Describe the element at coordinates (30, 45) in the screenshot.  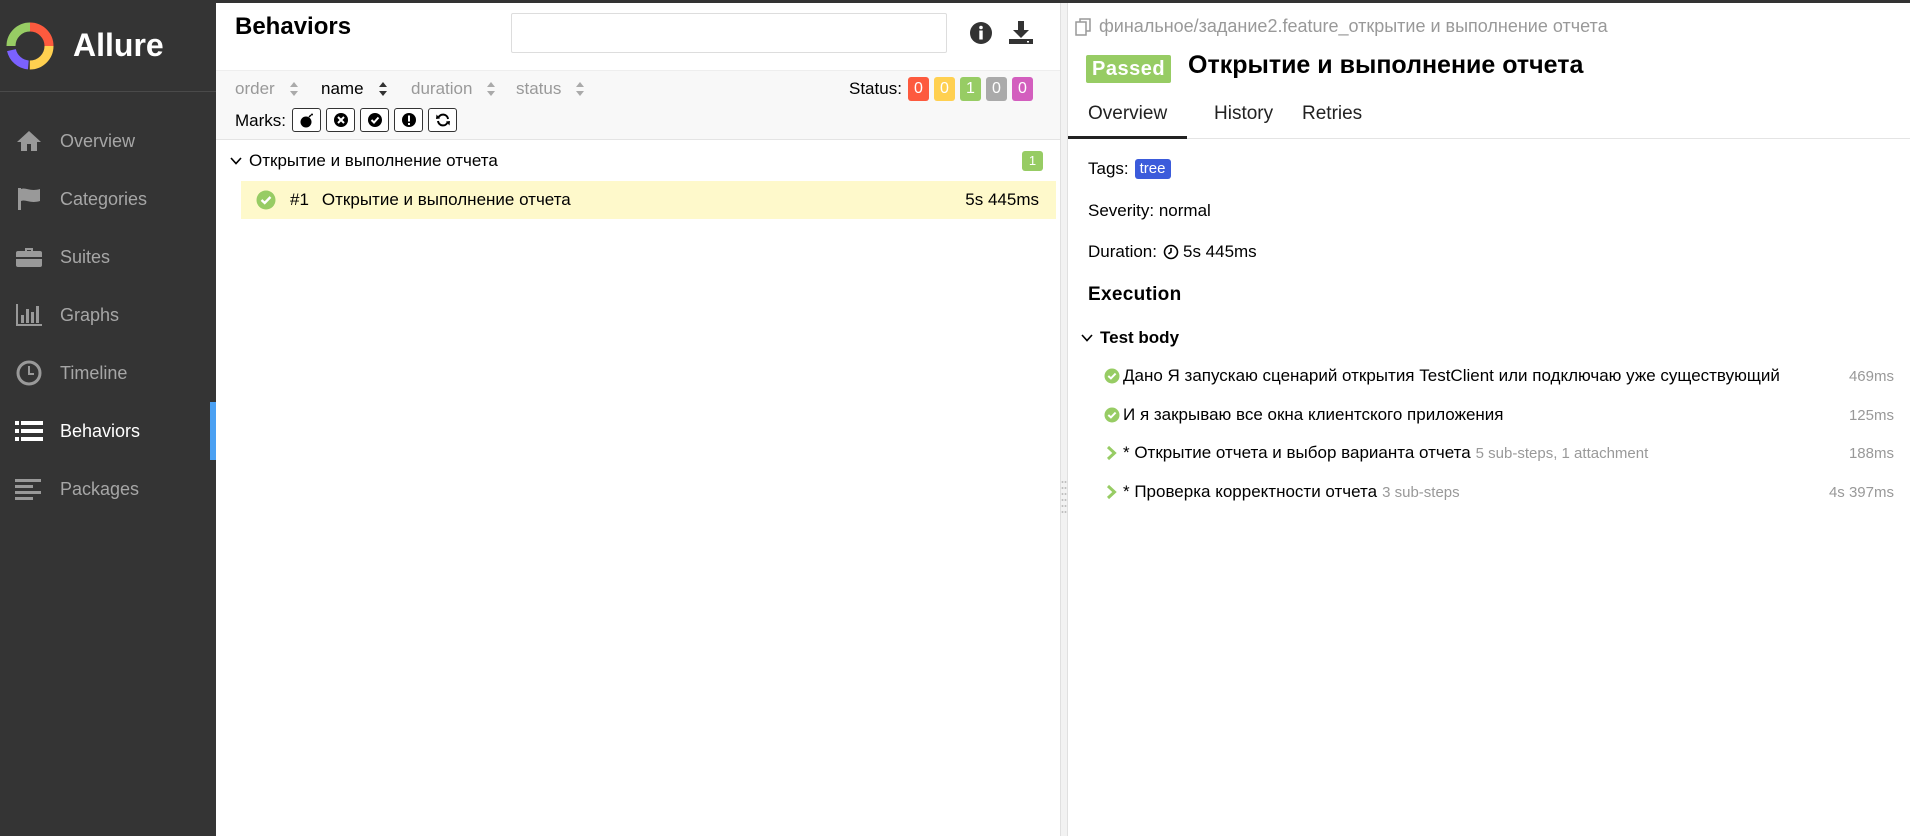
I see `allure-logo-icon` at that location.